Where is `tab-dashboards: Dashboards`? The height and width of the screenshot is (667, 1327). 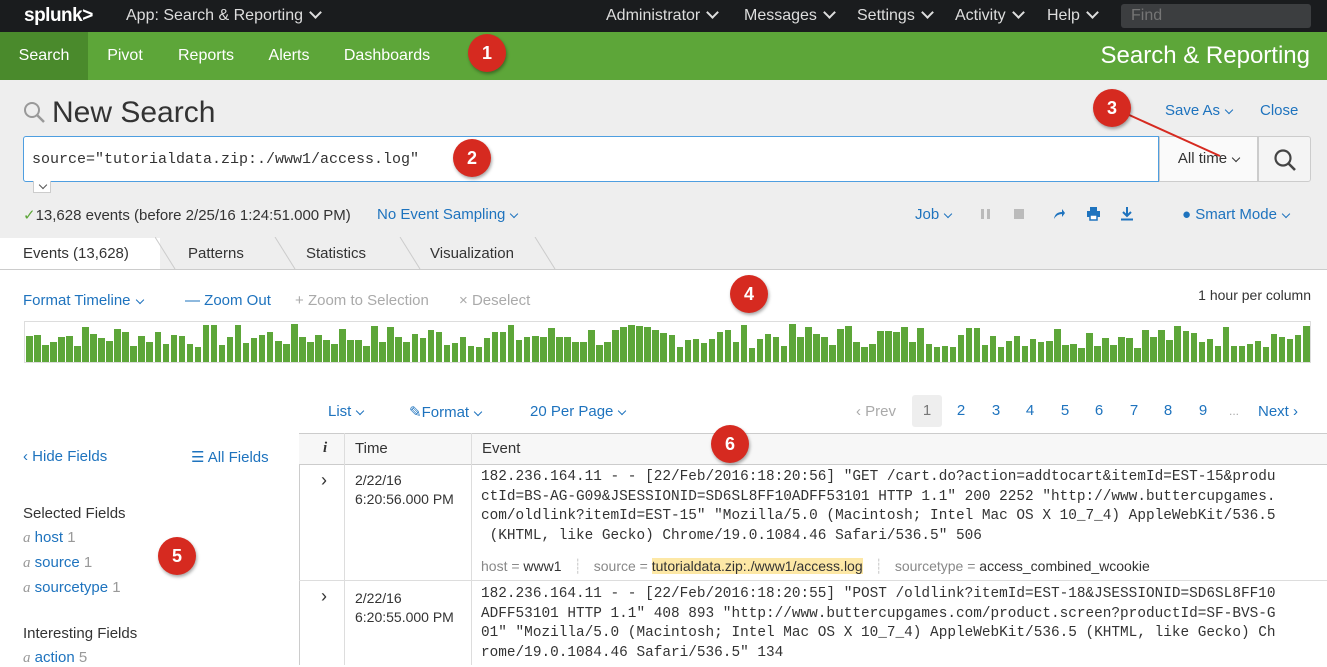
tab-dashboards: Dashboards is located at coordinates (387, 56).